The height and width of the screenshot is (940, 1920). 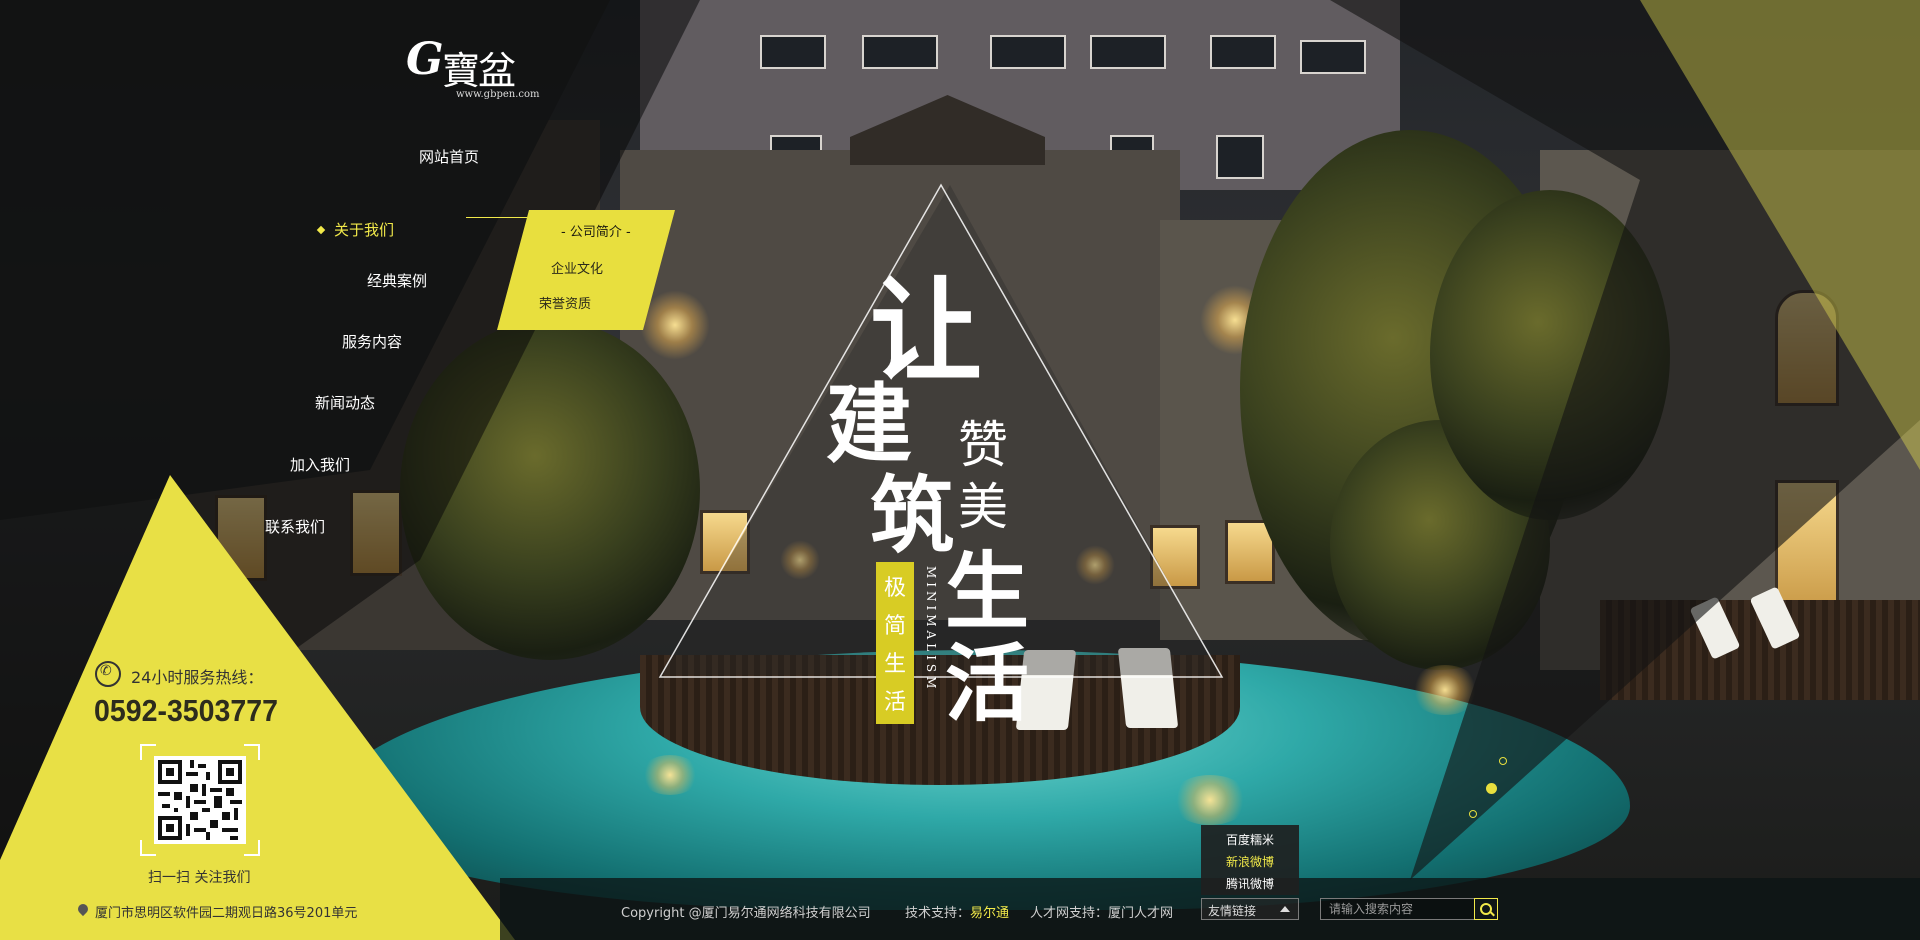 What do you see at coordinates (895, 643) in the screenshot?
I see `minimalism-tag: 极 简 生 活` at bounding box center [895, 643].